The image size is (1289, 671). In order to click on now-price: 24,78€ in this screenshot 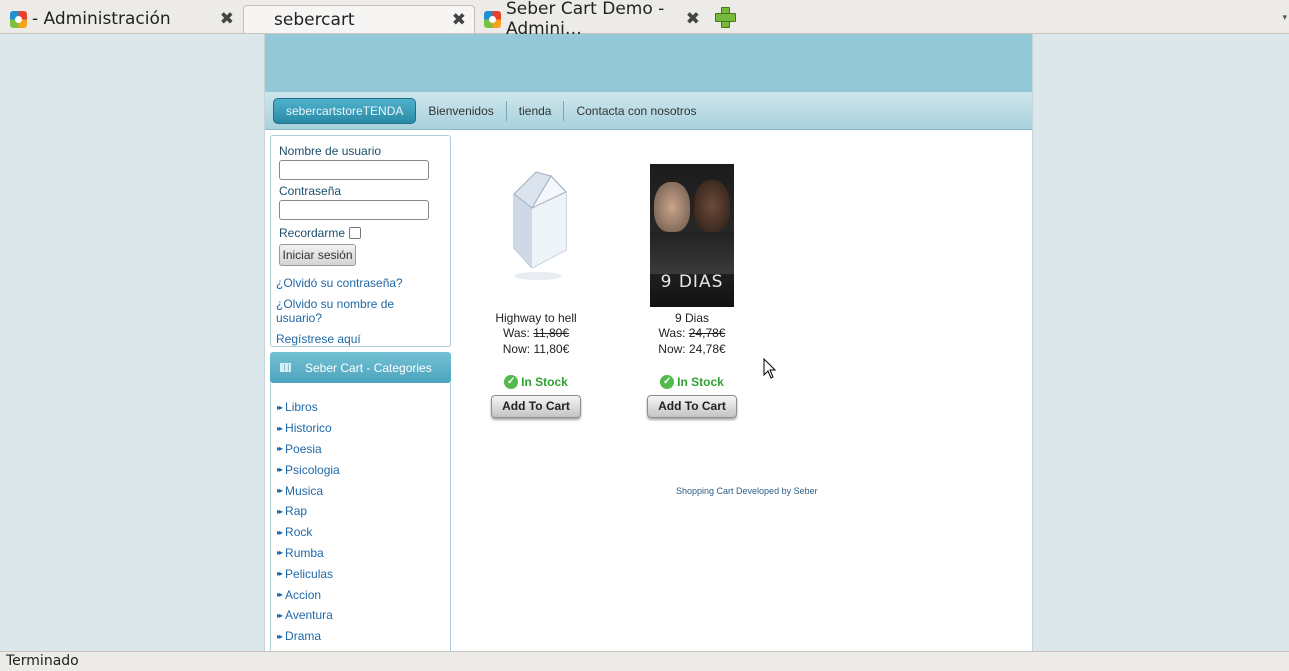, I will do `click(707, 349)`.